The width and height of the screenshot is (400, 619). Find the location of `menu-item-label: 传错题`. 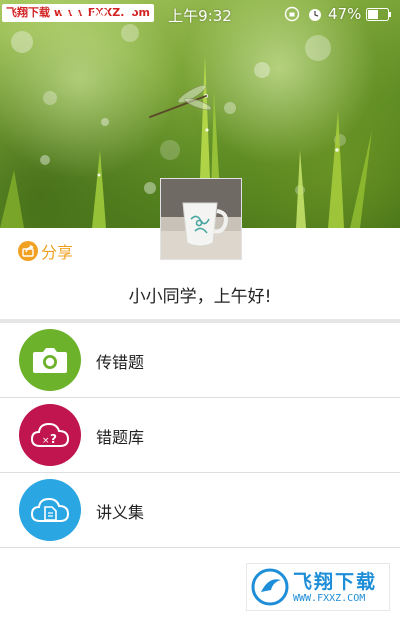

menu-item-label: 传错题 is located at coordinates (120, 362).